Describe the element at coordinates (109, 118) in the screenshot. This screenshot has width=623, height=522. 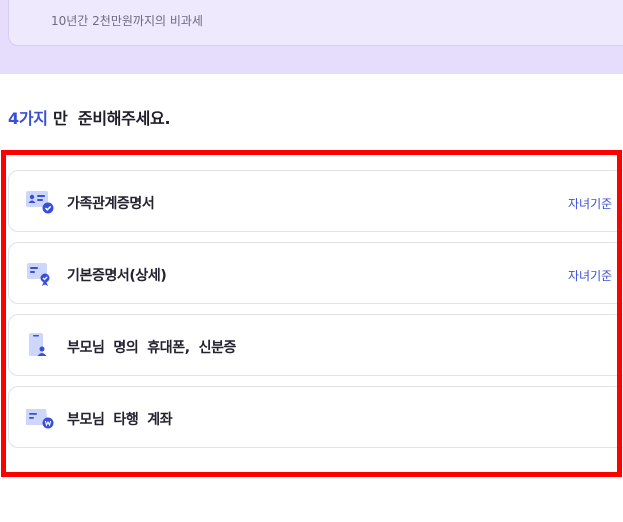
I see `section-title-text: 만 준비해주세요.` at that location.